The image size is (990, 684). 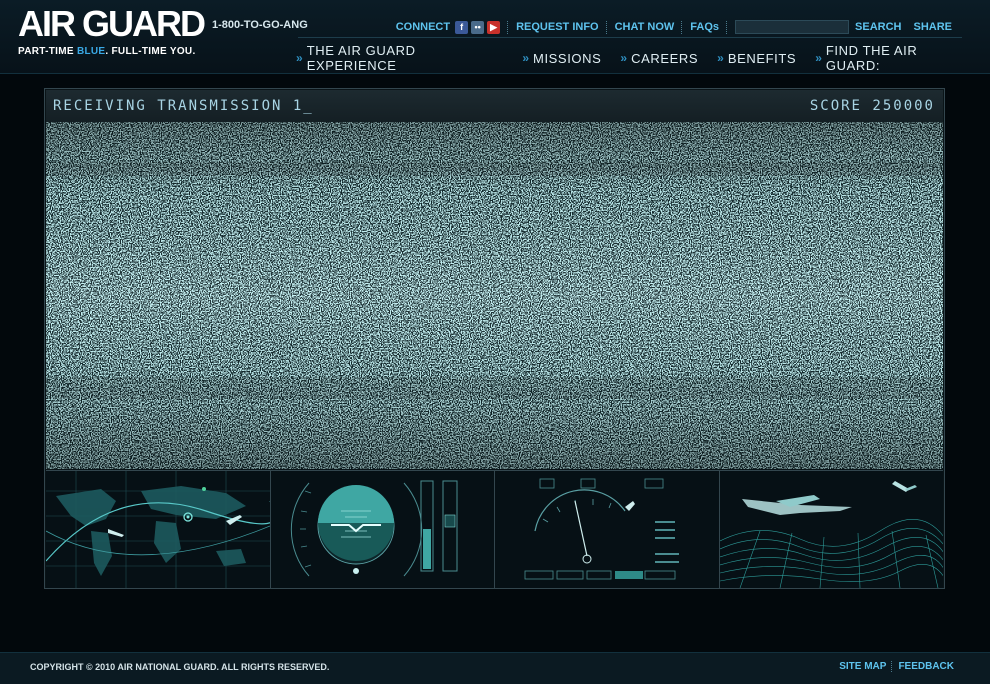 I want to click on tagline: PART-TIME BLUE. FULL-TIME YOU., so click(x=107, y=51).